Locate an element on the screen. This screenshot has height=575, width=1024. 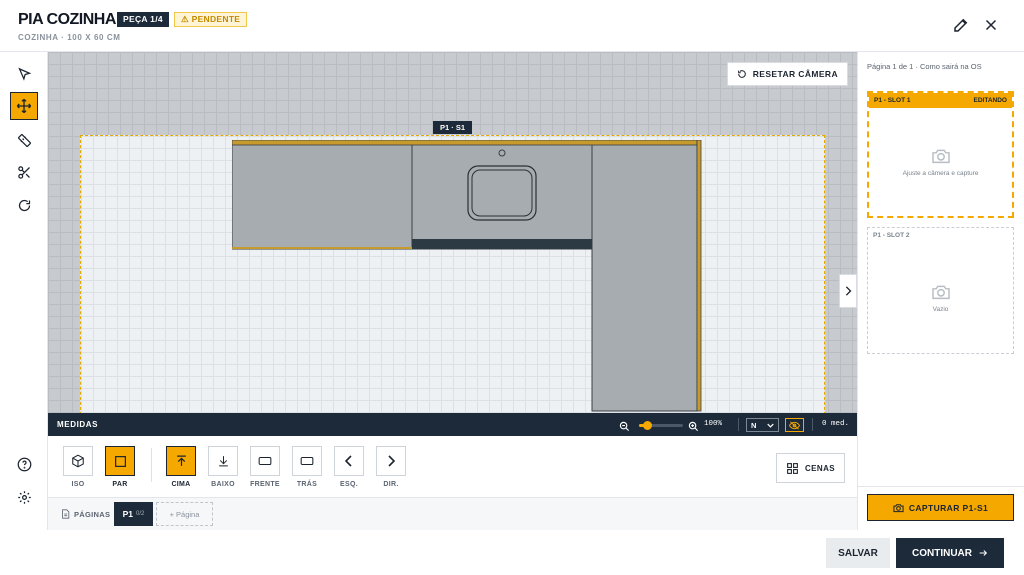
slot-2-header: P1 - SLOT 2 is located at coordinates (940, 235).